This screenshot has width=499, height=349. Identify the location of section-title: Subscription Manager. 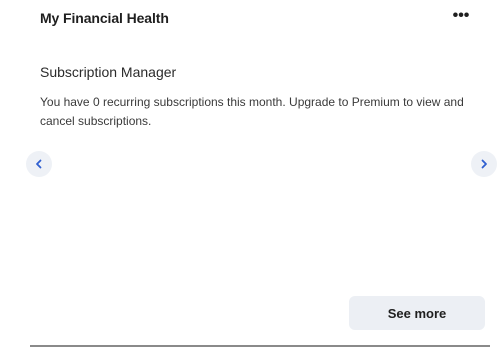
(108, 72).